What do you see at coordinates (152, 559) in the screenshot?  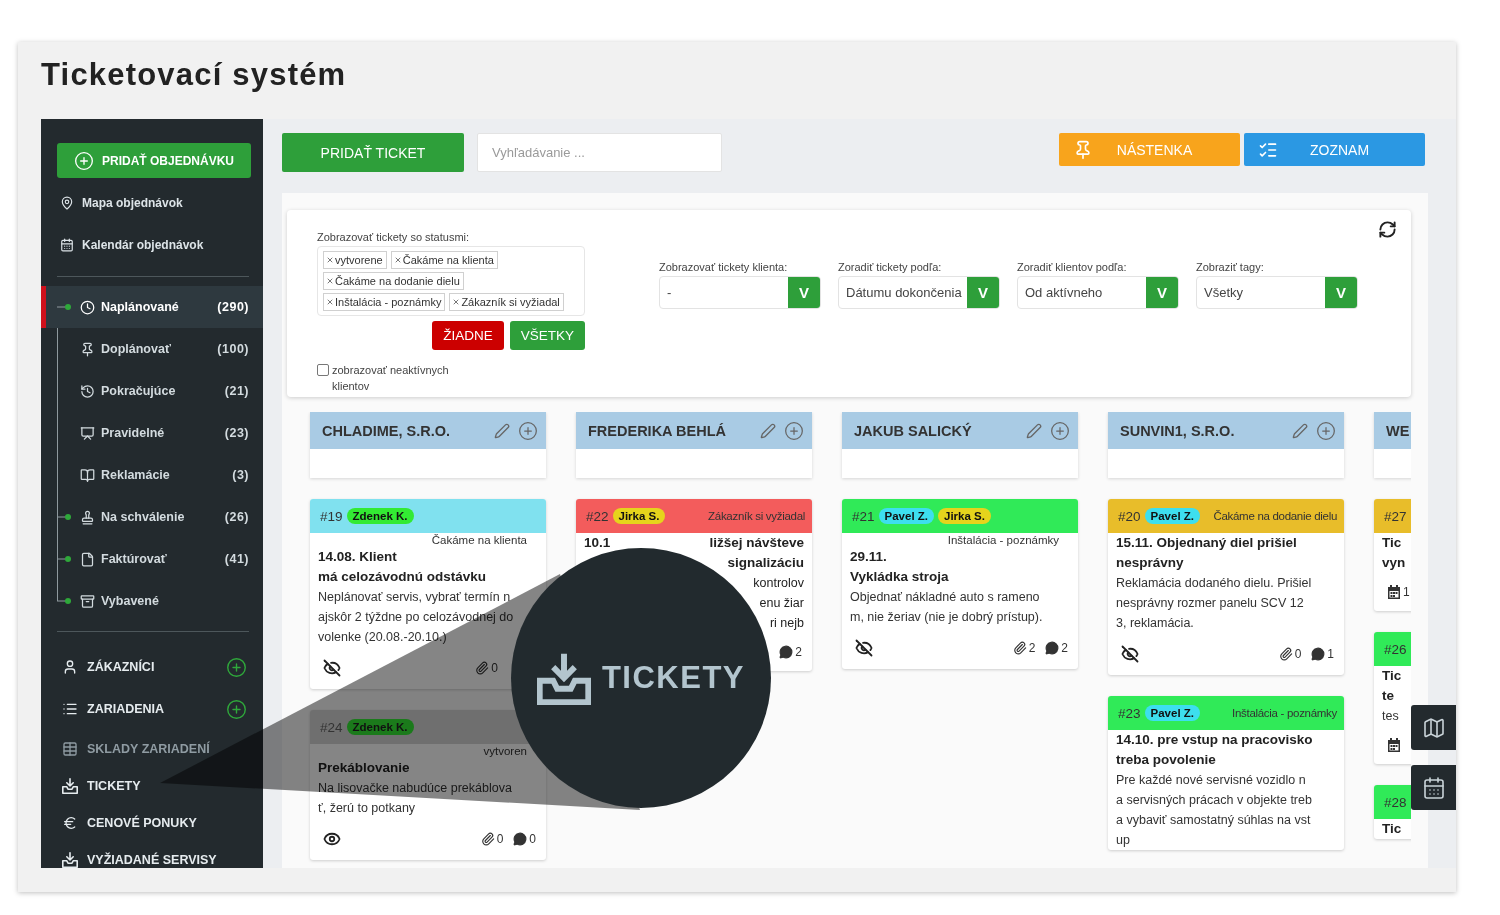 I see `sidebar-item: Faktúrovať (41)` at bounding box center [152, 559].